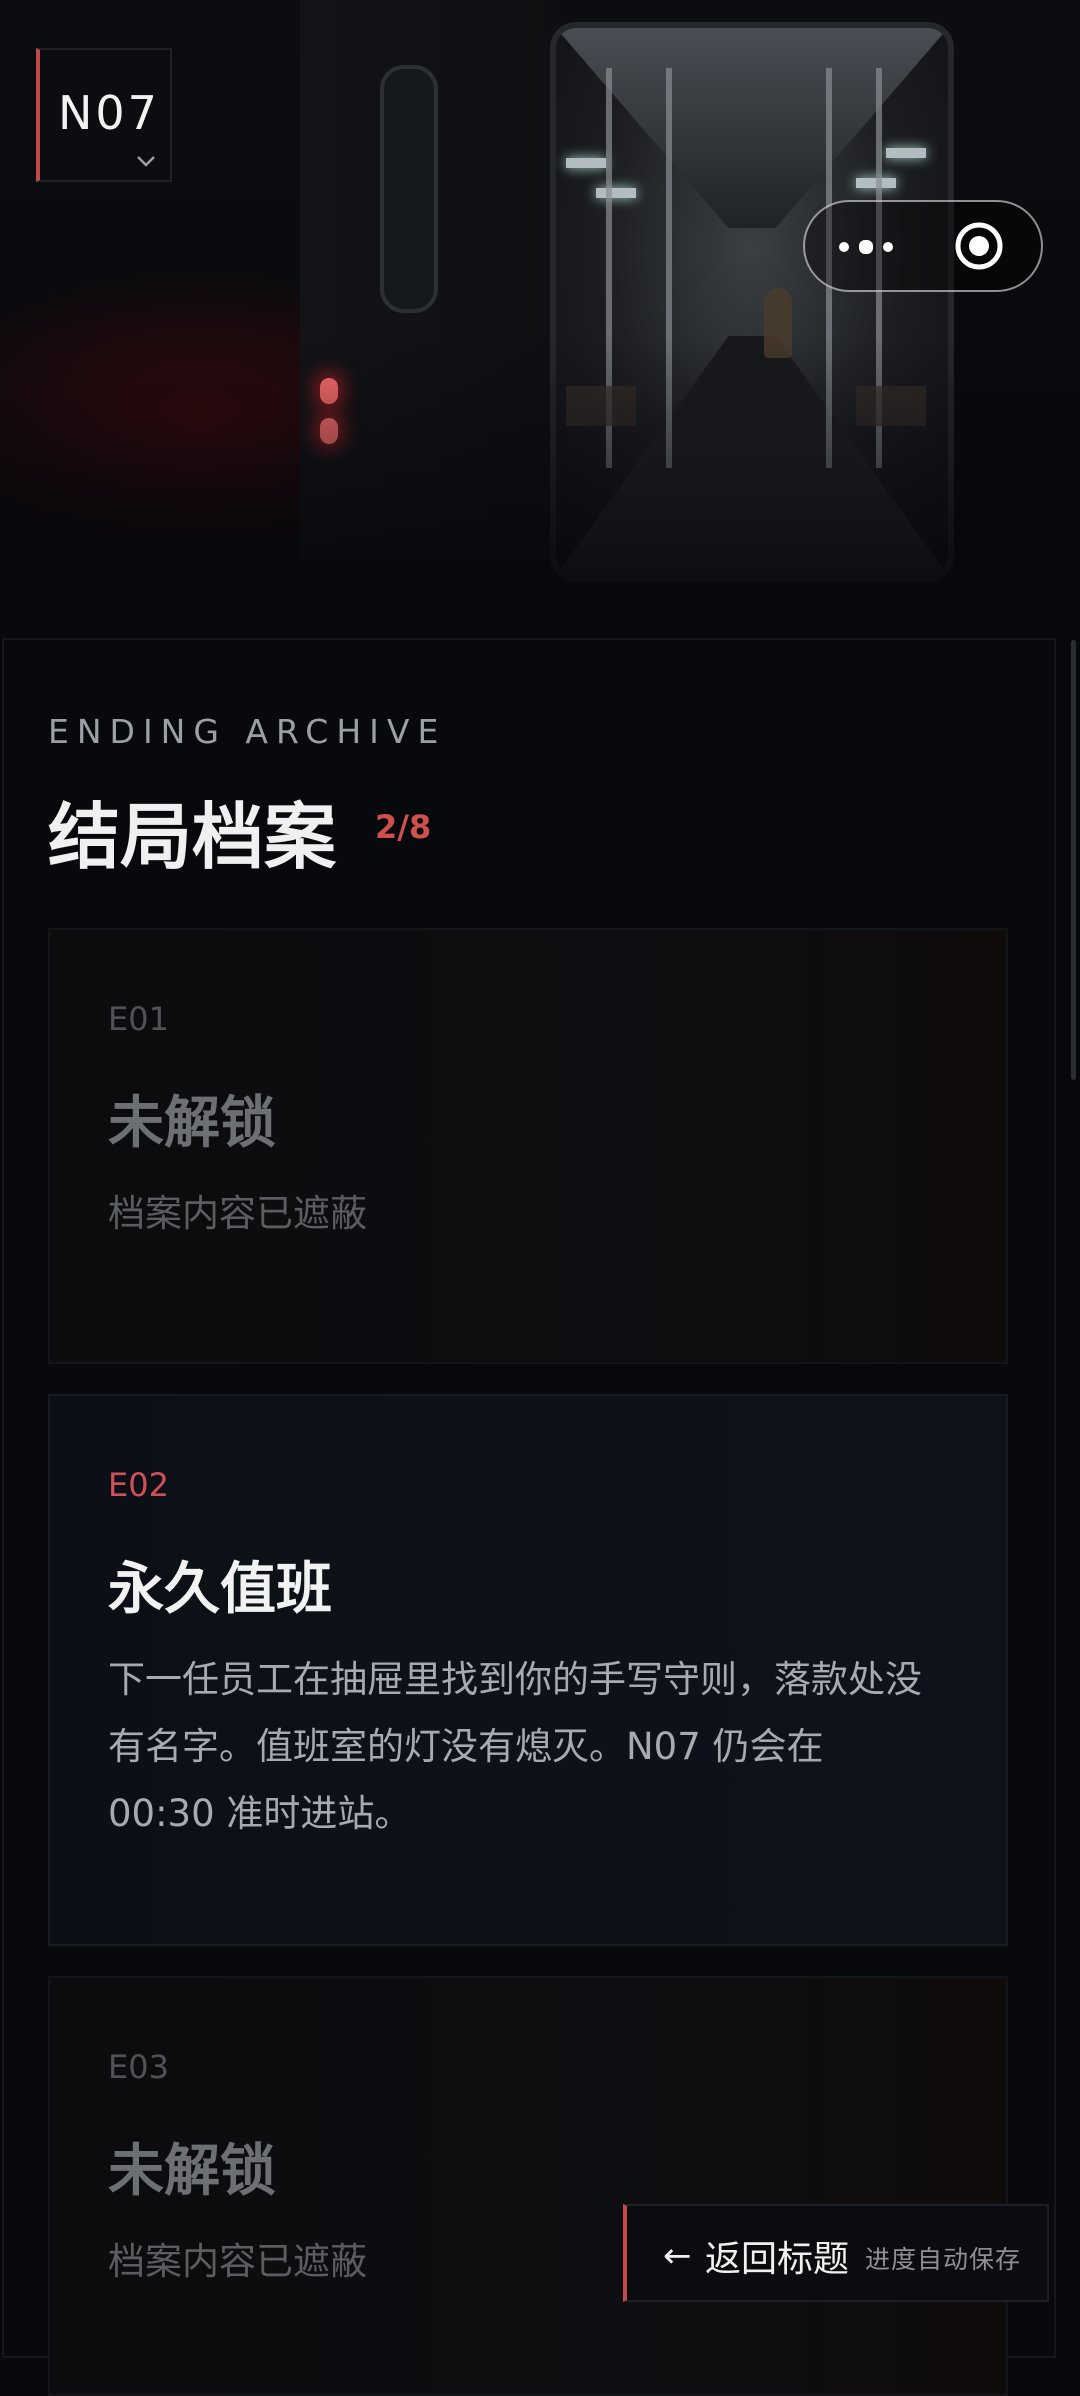 This screenshot has height=2396, width=1080. Describe the element at coordinates (882, 246) in the screenshot. I see `more-dots-icon` at that location.